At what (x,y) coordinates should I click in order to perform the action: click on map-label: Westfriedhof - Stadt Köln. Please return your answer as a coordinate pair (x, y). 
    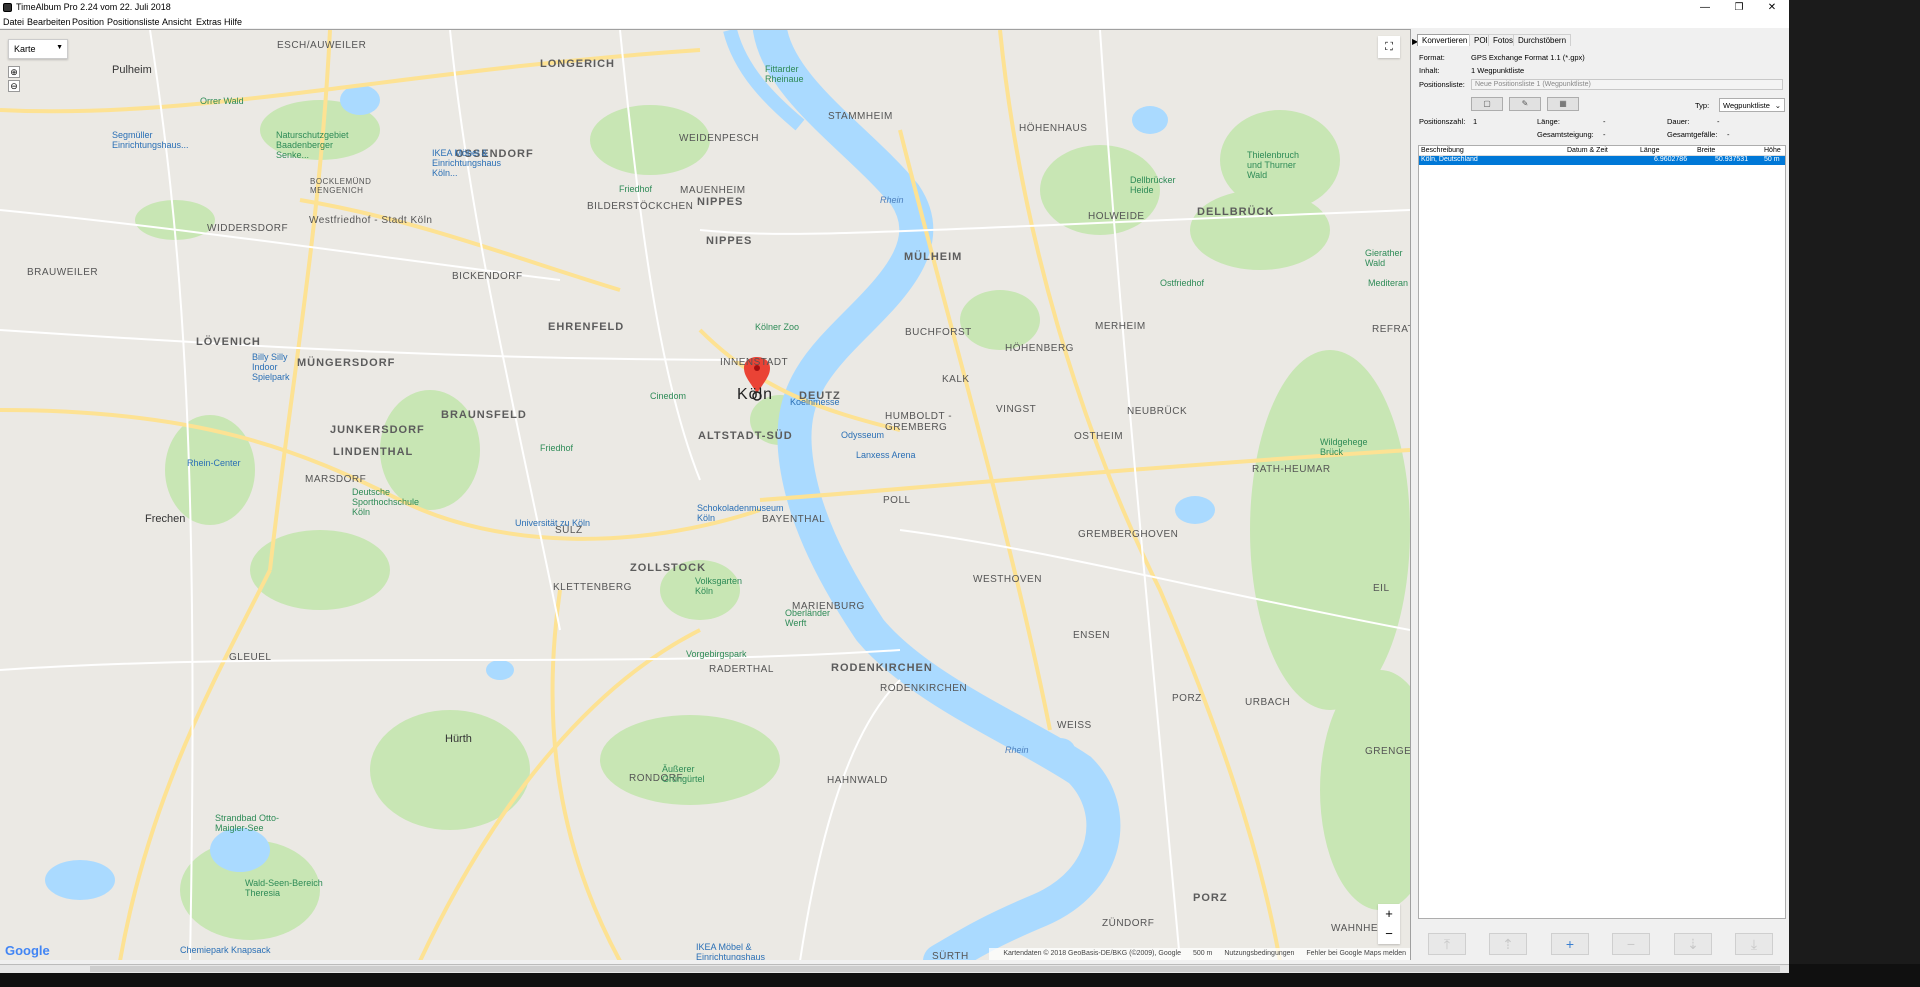
    Looking at the image, I should click on (371, 220).